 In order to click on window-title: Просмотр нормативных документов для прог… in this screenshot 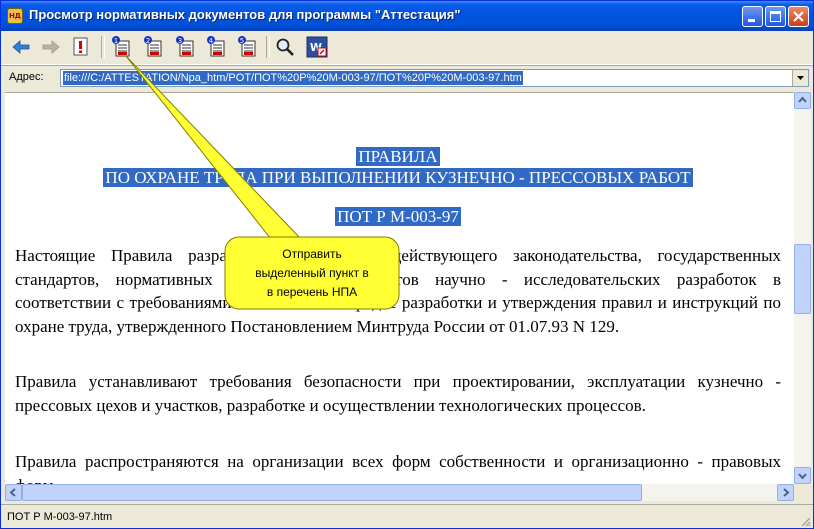, I will do `click(245, 14)`.